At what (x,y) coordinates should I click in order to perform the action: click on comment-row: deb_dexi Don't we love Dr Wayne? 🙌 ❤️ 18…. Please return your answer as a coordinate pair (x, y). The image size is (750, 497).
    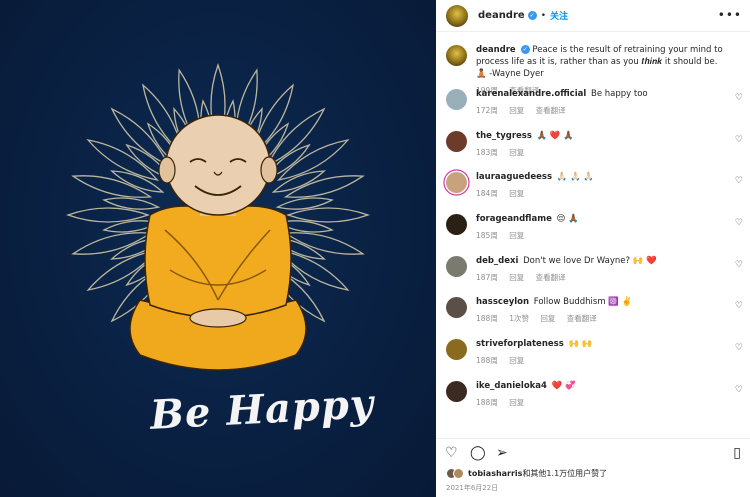
    Looking at the image, I should click on (593, 276).